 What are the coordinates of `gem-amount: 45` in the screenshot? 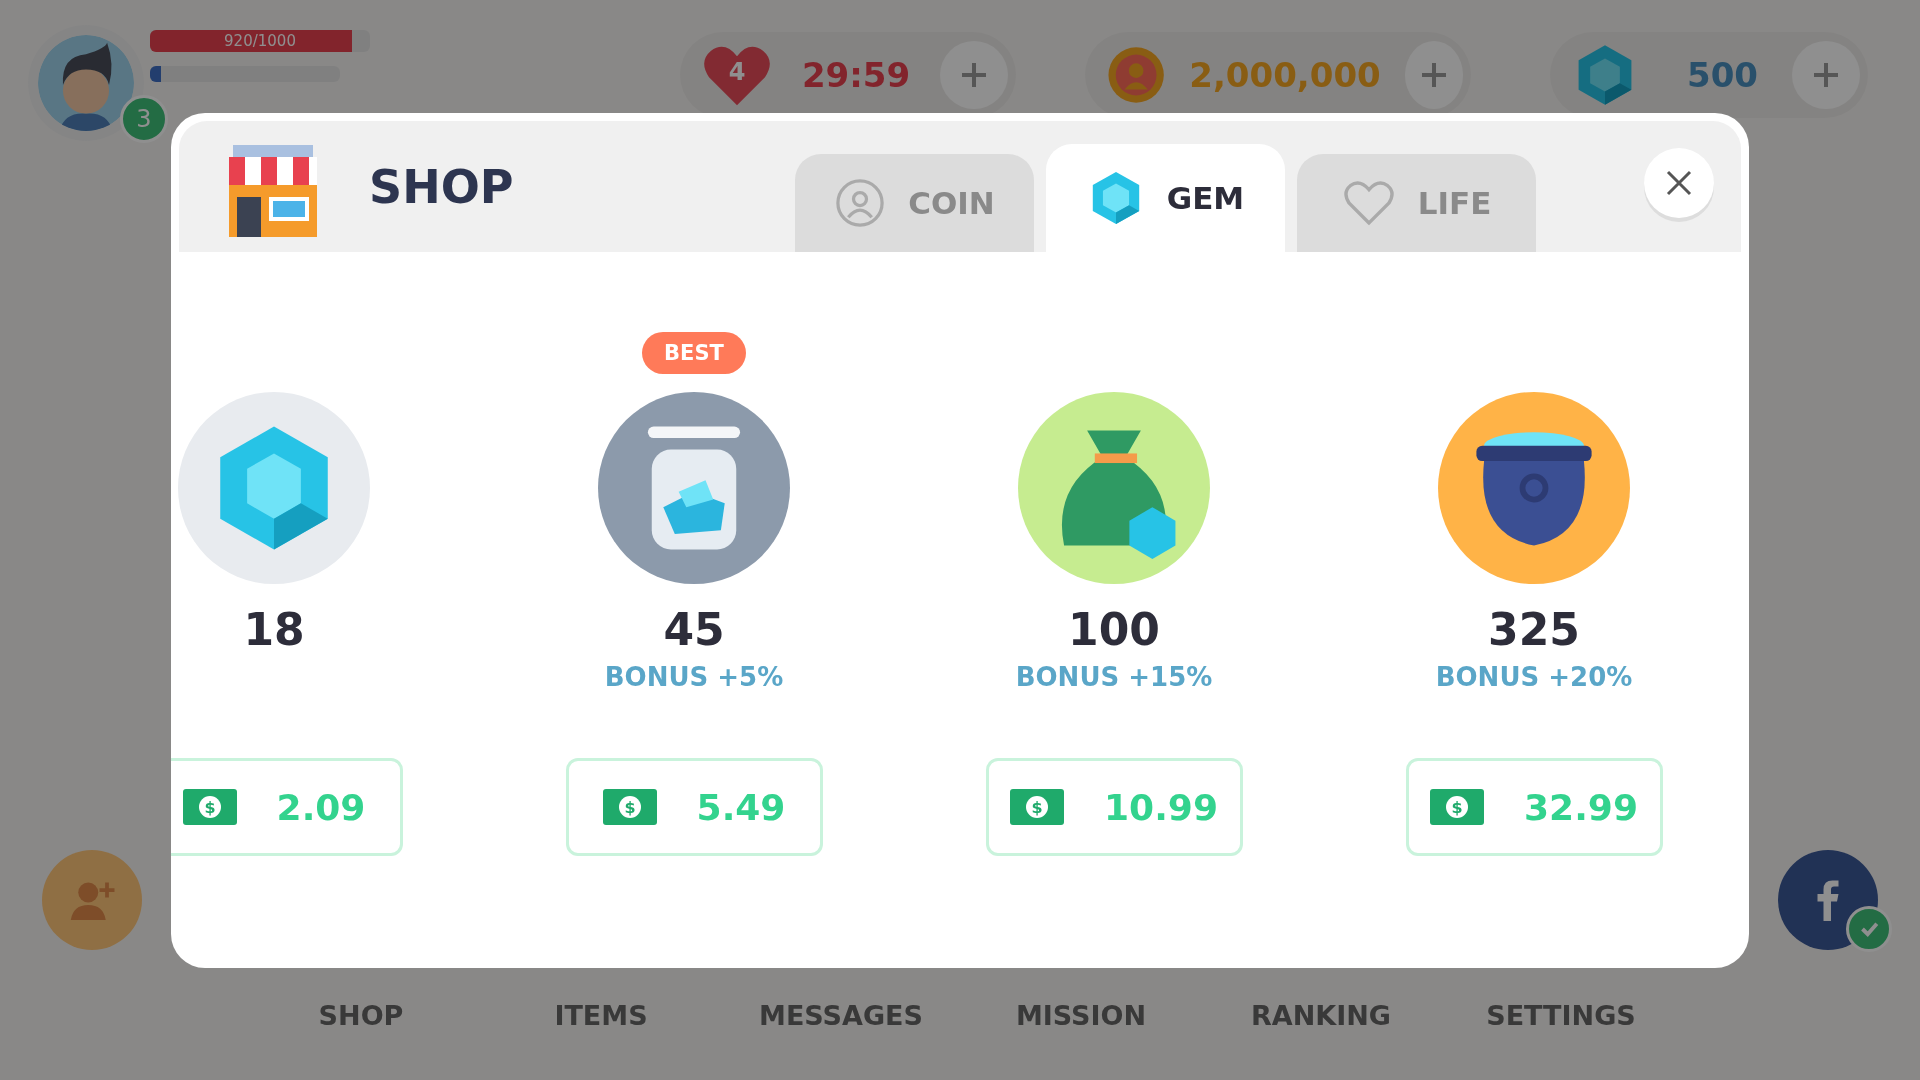 It's located at (694, 630).